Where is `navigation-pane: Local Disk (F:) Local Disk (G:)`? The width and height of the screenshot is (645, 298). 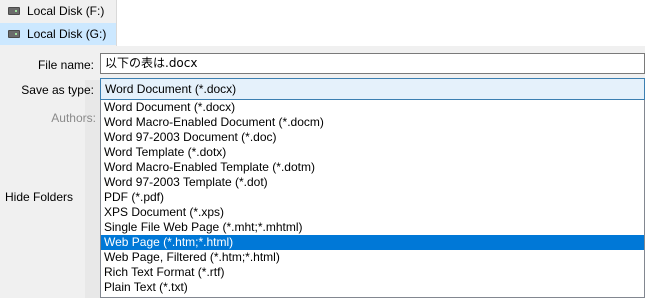
navigation-pane: Local Disk (F:) Local Disk (G:) is located at coordinates (58, 23).